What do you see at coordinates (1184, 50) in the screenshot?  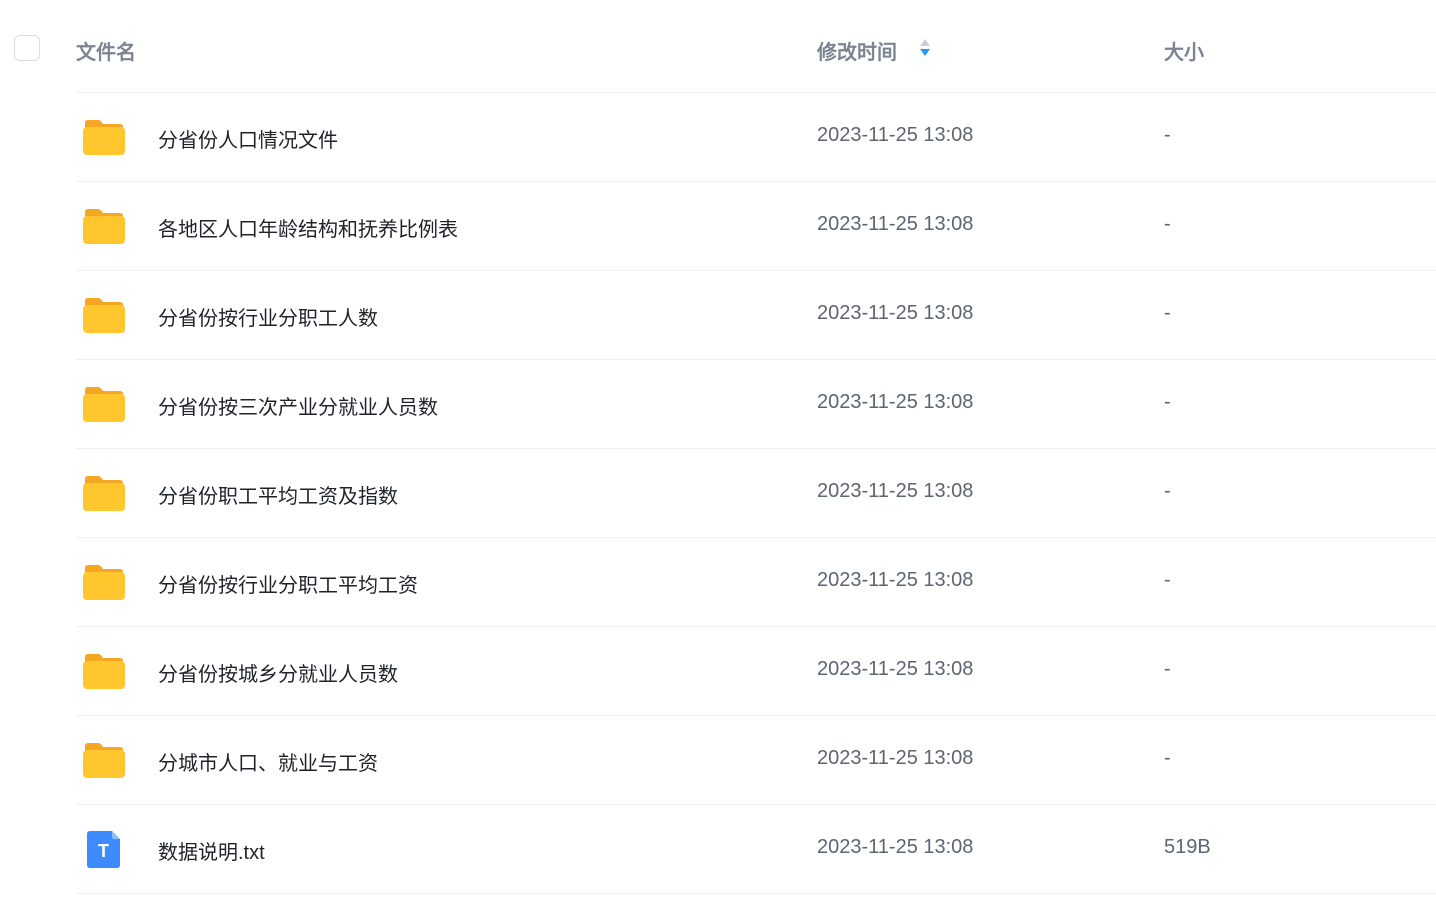 I see `column-header-size: 大小` at bounding box center [1184, 50].